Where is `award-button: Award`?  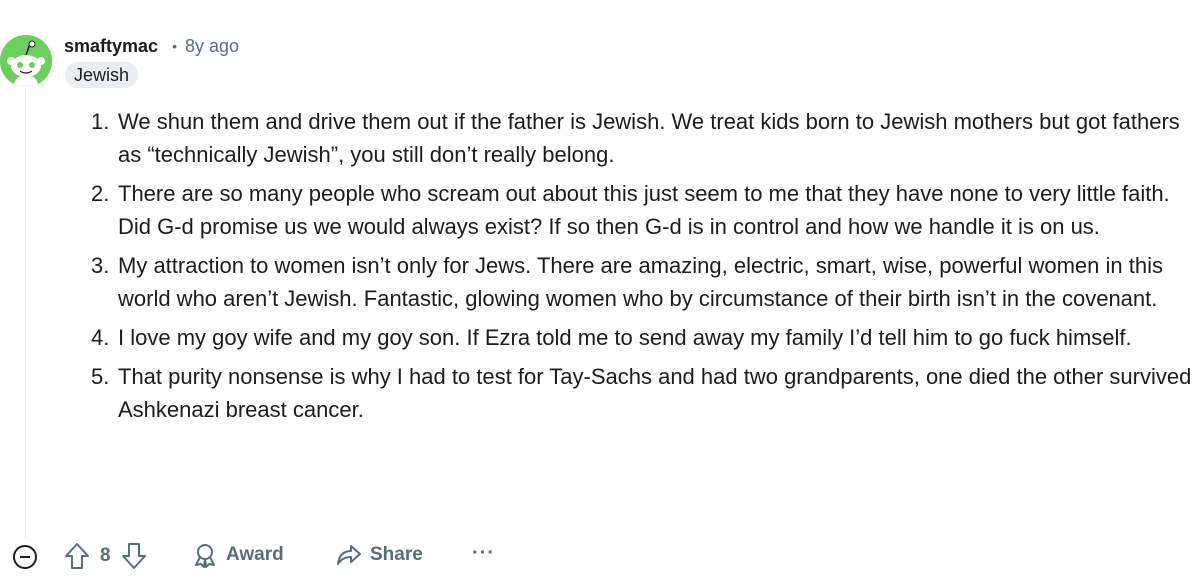
award-button: Award is located at coordinates (238, 555).